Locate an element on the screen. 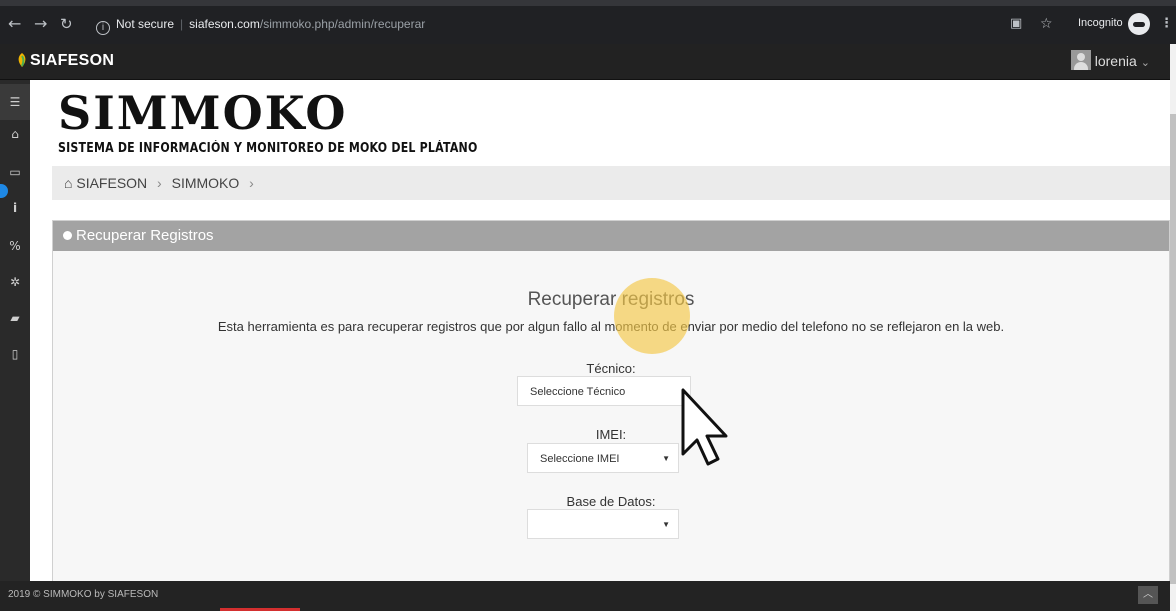 The image size is (1176, 611). scroll-top-icon: ︿ is located at coordinates (1148, 595).